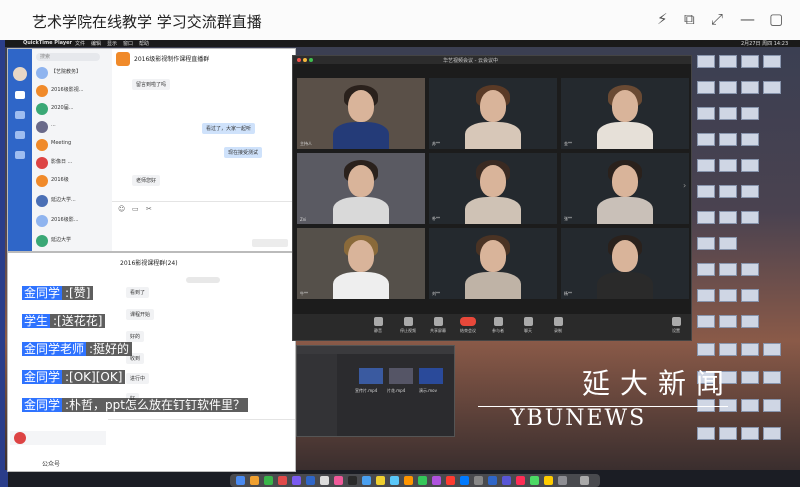  Describe the element at coordinates (58, 438) in the screenshot. I see `list-item` at that location.